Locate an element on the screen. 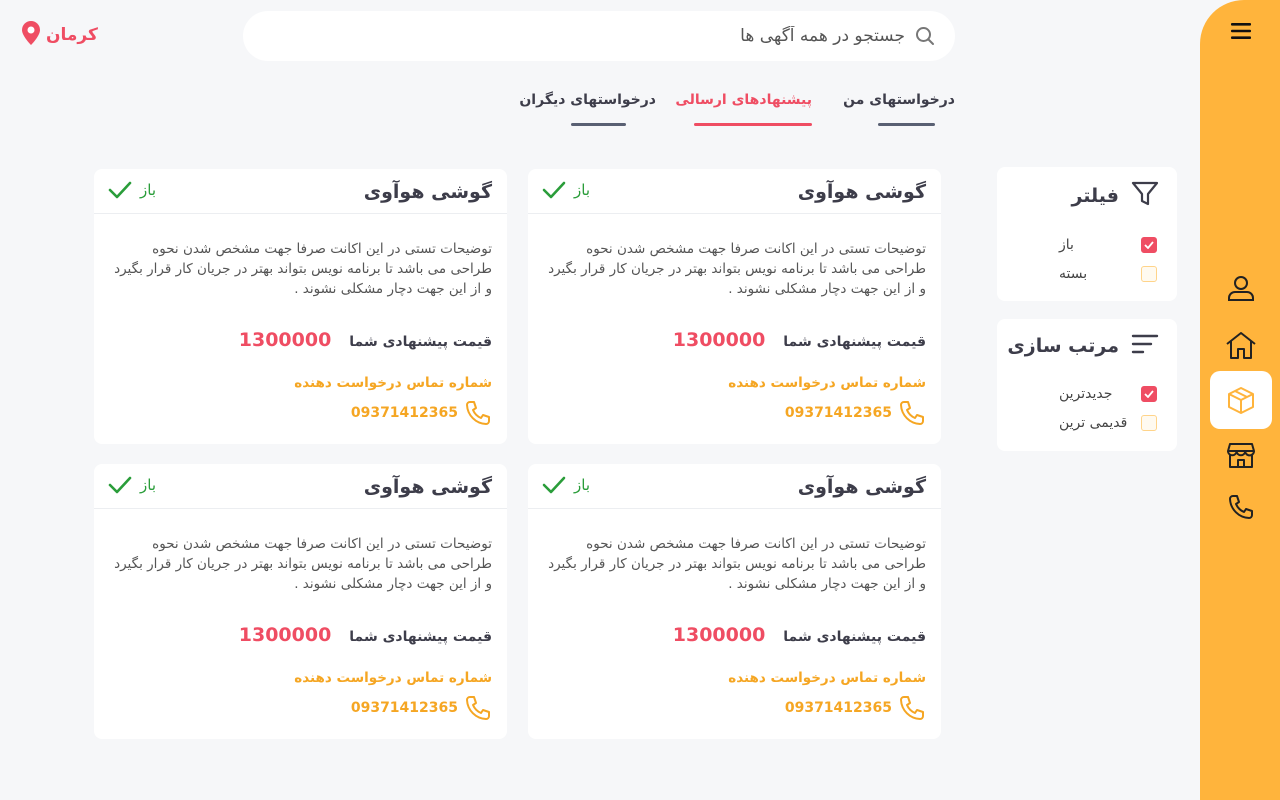 The height and width of the screenshot is (800, 1280). sort-option-oldest: قدیمی ترین is located at coordinates (1108, 423).